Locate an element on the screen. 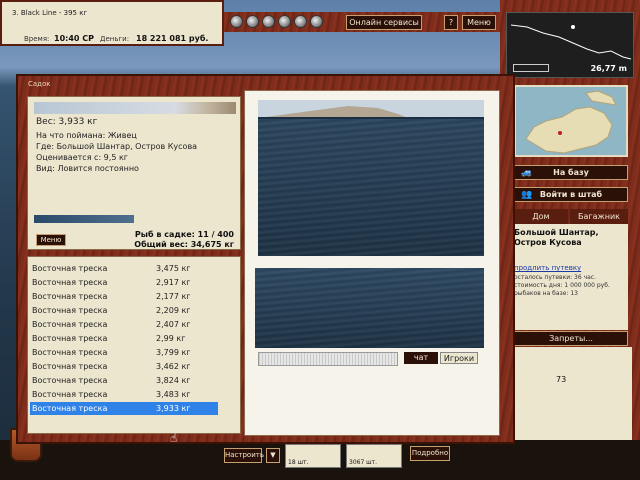  enter-hq-button: 👥 Войти в штаб is located at coordinates (571, 194).